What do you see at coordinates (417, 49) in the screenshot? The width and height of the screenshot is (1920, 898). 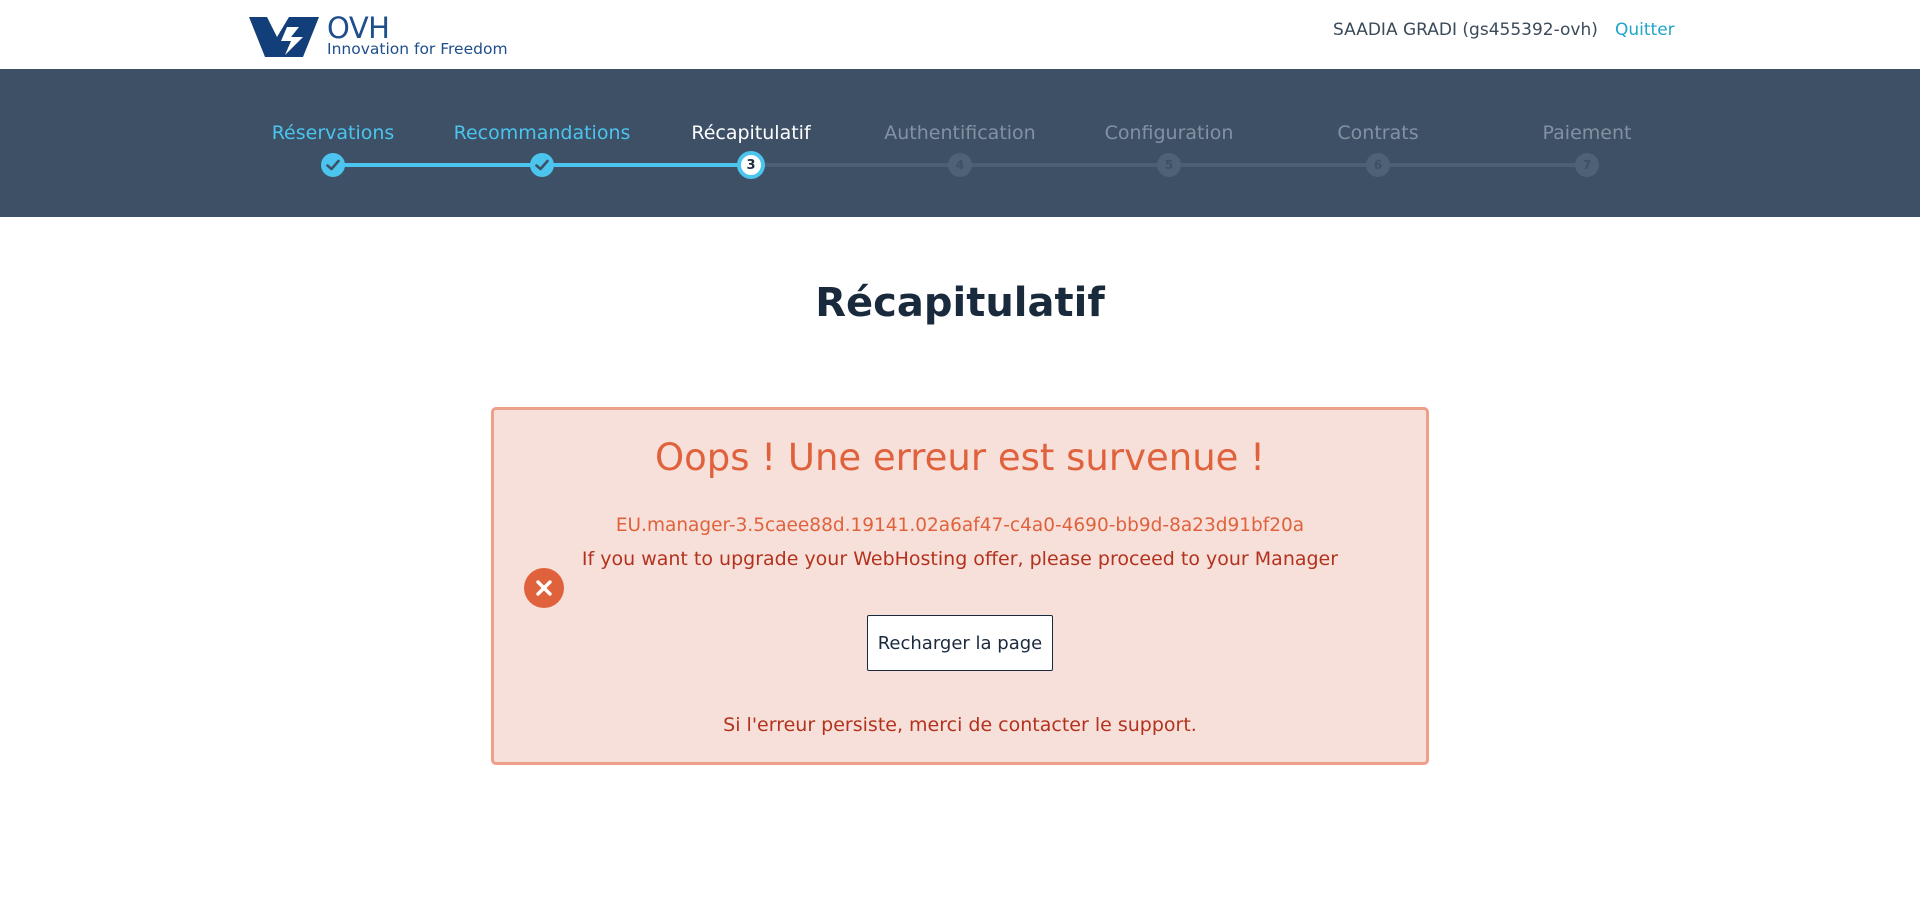 I see `logo-tagline: Innovation for Freedom` at bounding box center [417, 49].